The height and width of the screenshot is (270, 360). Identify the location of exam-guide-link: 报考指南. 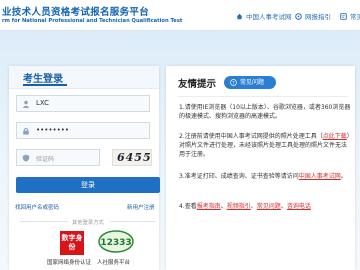
(209, 206).